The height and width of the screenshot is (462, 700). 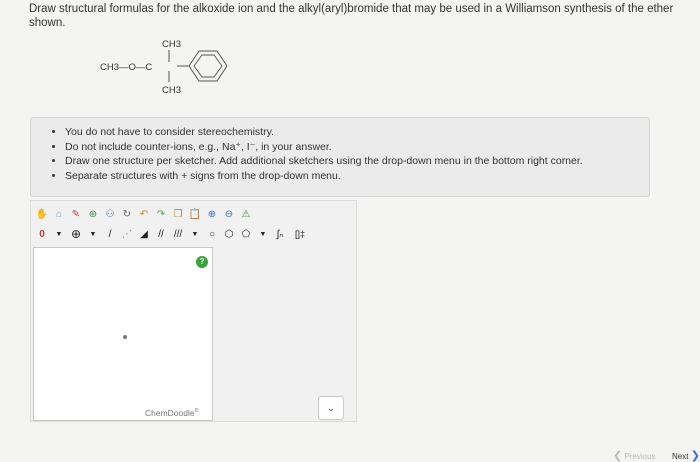 I want to click on copy-icon: ❐, so click(x=178, y=214).